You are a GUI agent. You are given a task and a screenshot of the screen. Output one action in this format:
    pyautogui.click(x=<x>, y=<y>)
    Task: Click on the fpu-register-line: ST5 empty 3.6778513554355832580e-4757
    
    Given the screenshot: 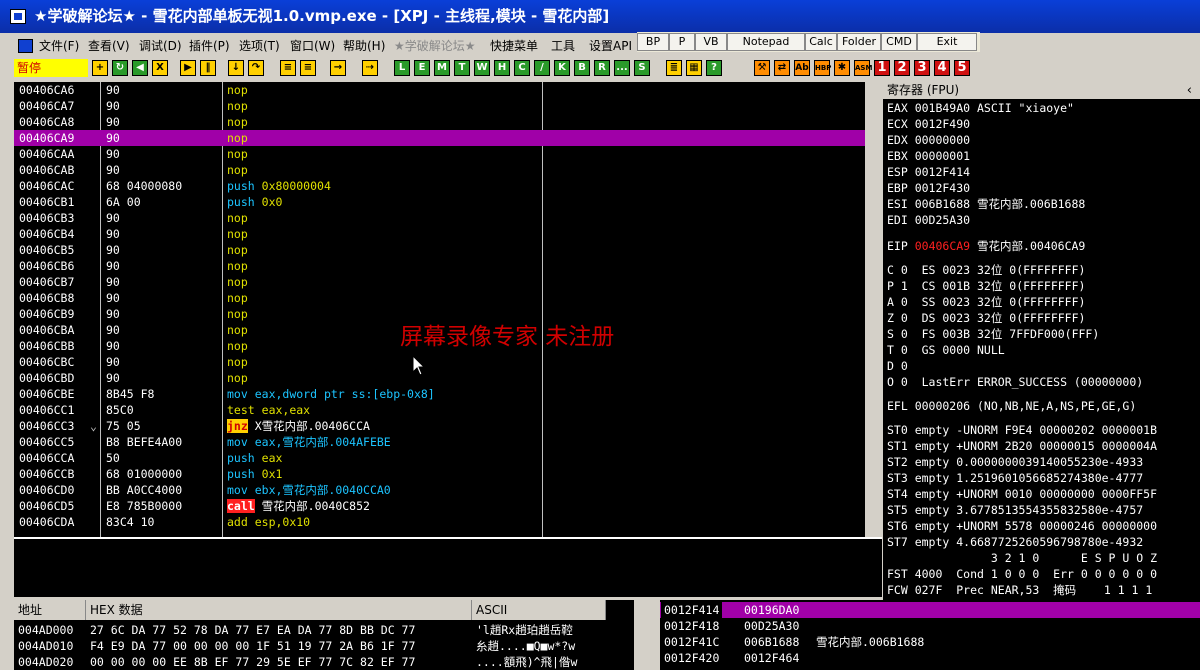 What is the action you would take?
    pyautogui.click(x=1015, y=510)
    